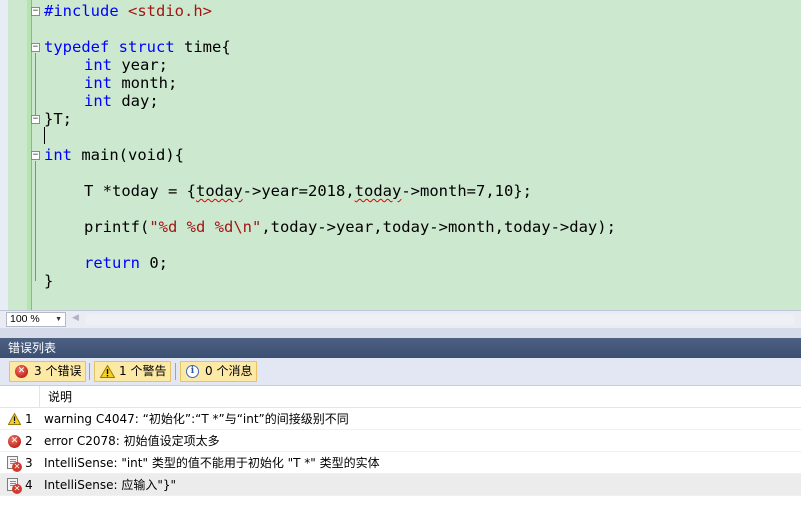 This screenshot has width=801, height=506. Describe the element at coordinates (35, 119) in the screenshot. I see `collapse-struct-end-icon: −` at that location.